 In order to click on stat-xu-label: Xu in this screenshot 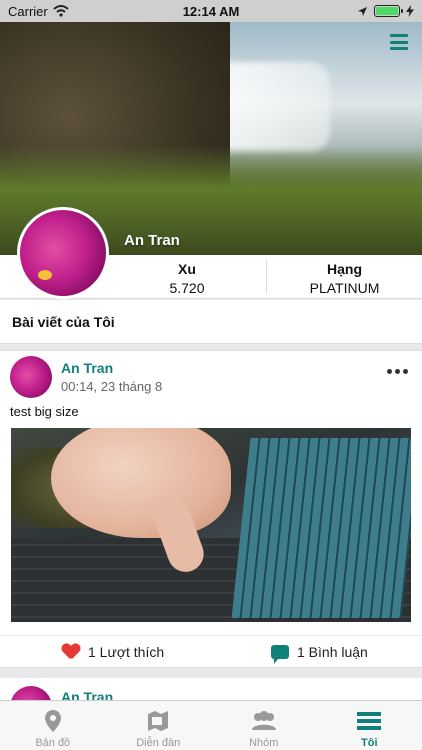, I will do `click(187, 269)`.